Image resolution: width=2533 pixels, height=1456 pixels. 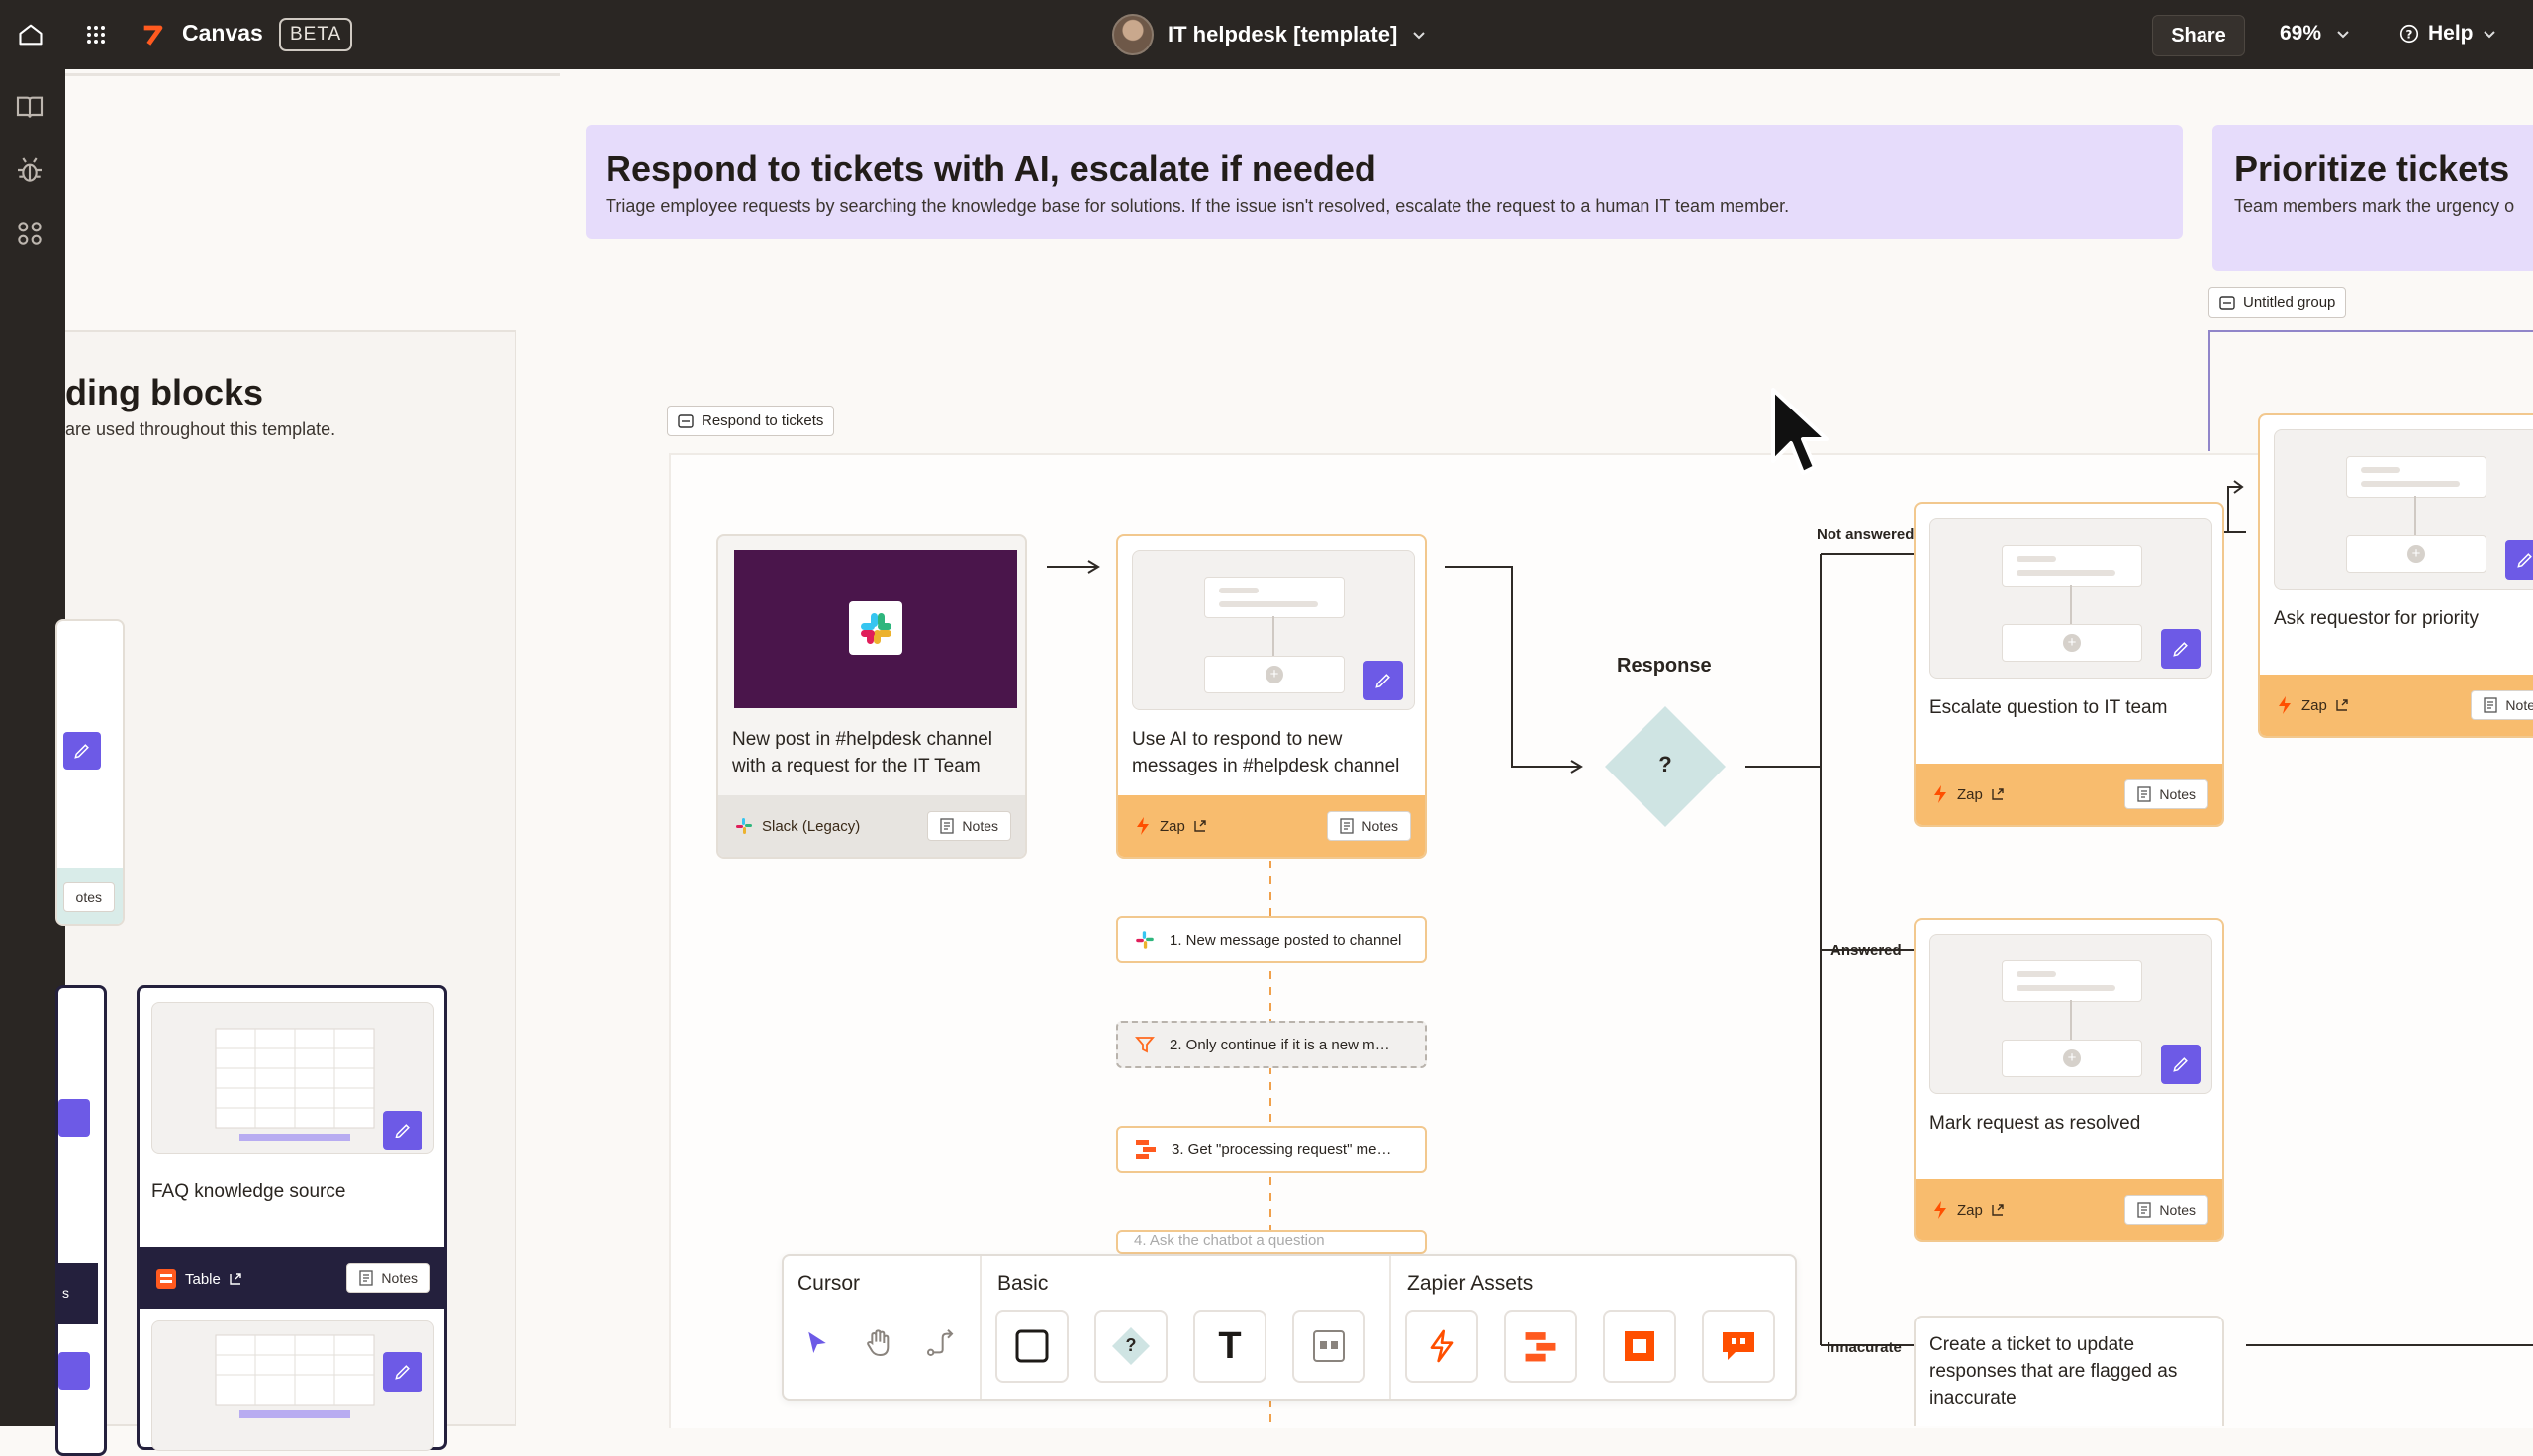 I want to click on table-asset-button, so click(x=1541, y=1346).